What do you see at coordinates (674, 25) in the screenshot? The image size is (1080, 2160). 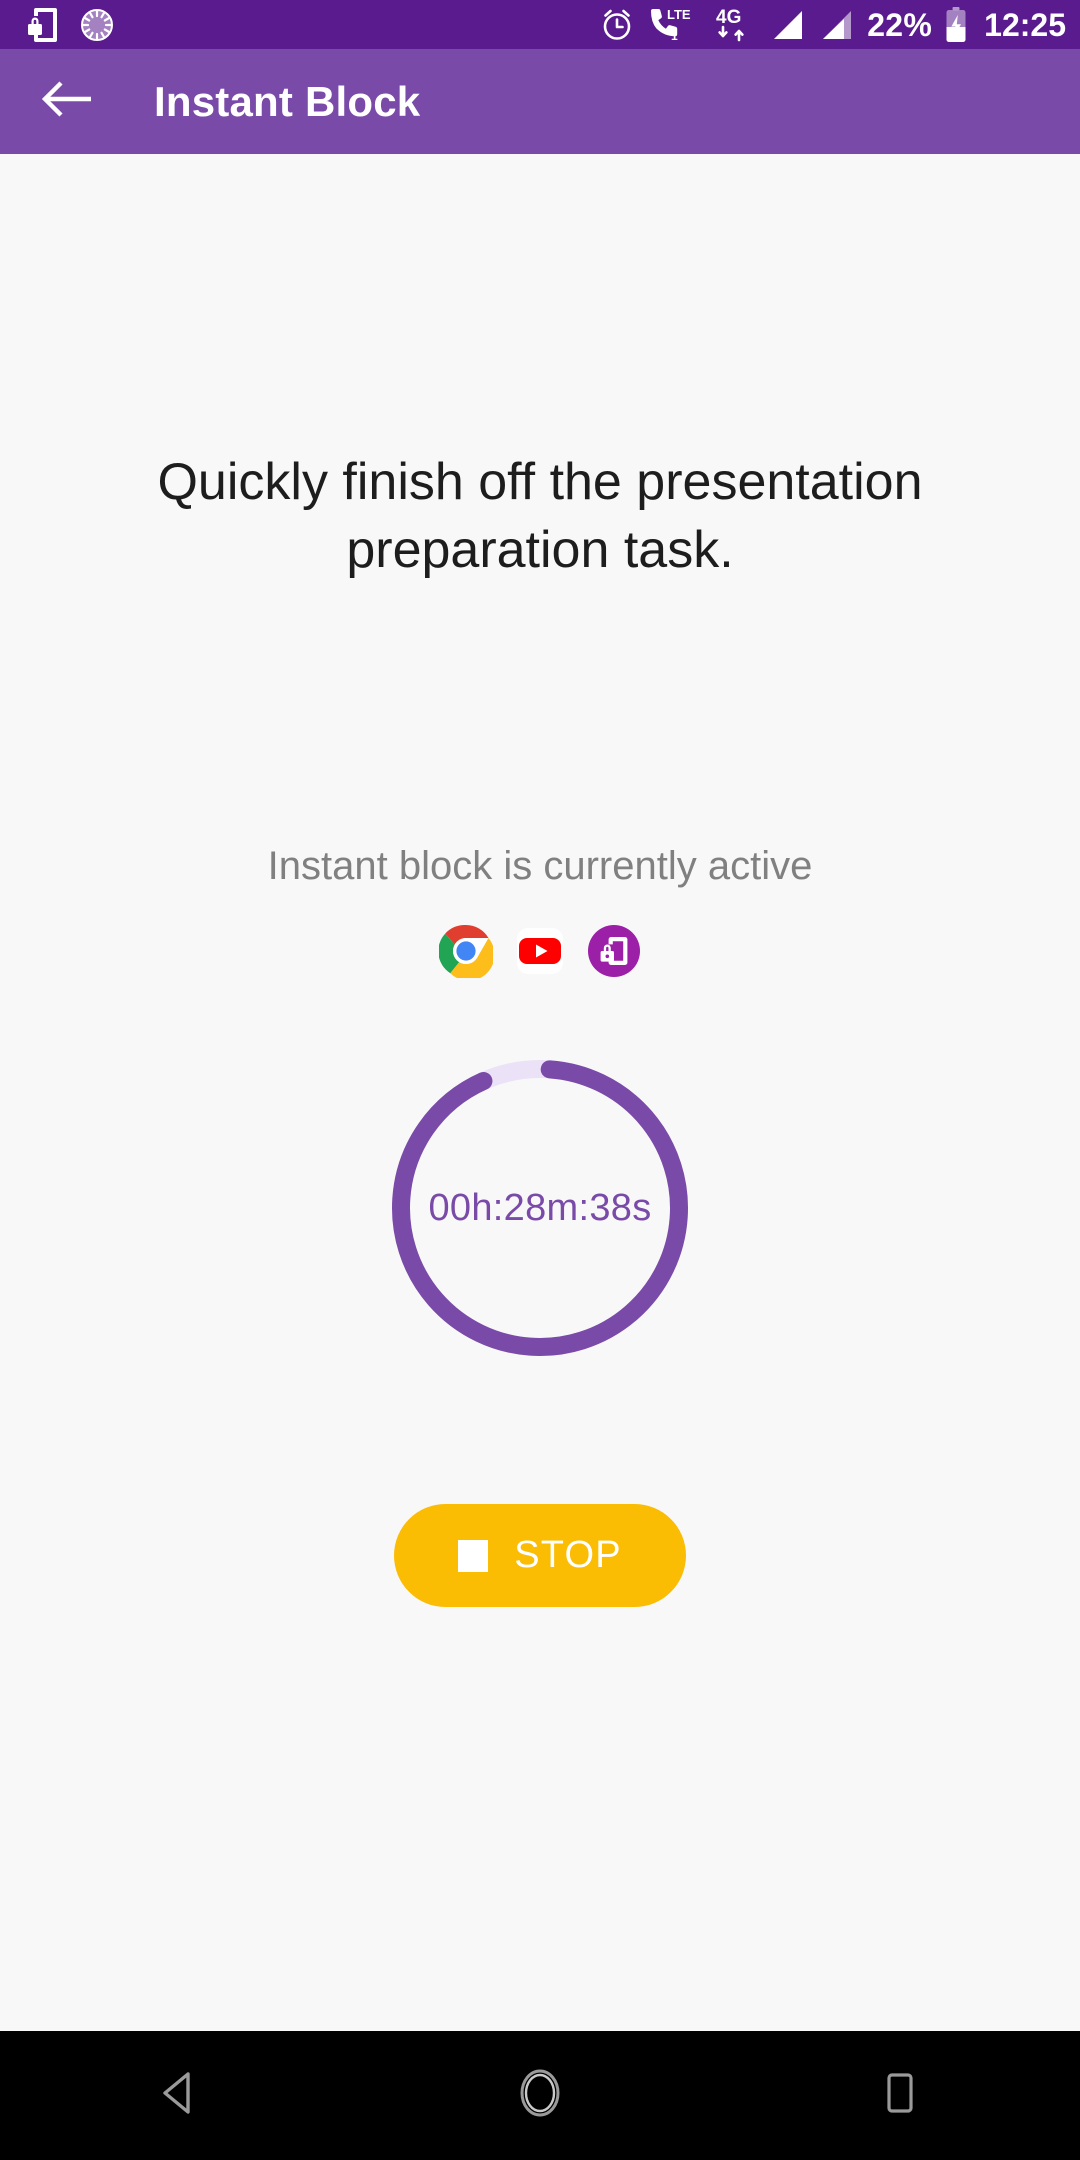 I see `volte-call-icon: LTE 1` at bounding box center [674, 25].